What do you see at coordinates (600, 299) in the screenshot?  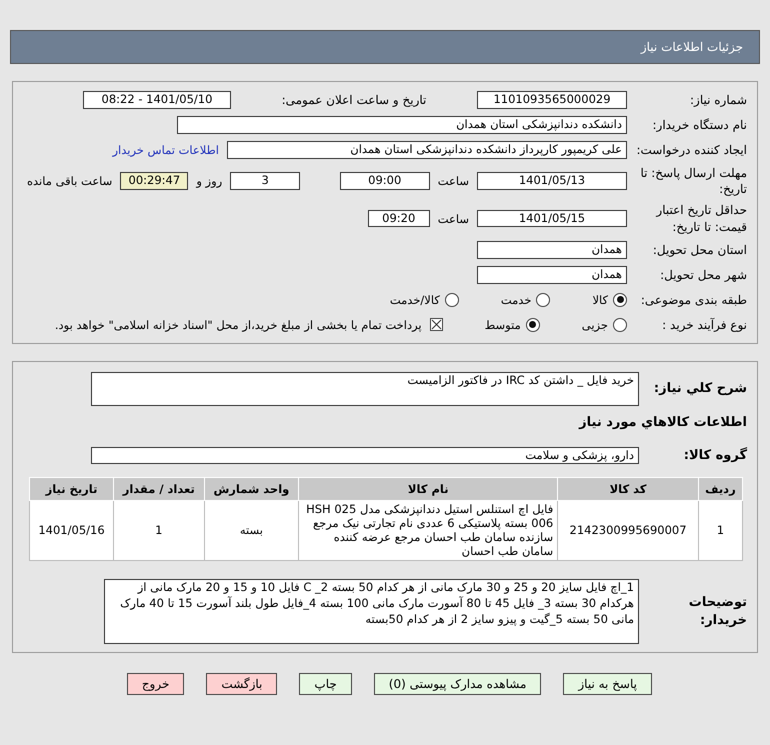 I see `radio-label: کالا` at bounding box center [600, 299].